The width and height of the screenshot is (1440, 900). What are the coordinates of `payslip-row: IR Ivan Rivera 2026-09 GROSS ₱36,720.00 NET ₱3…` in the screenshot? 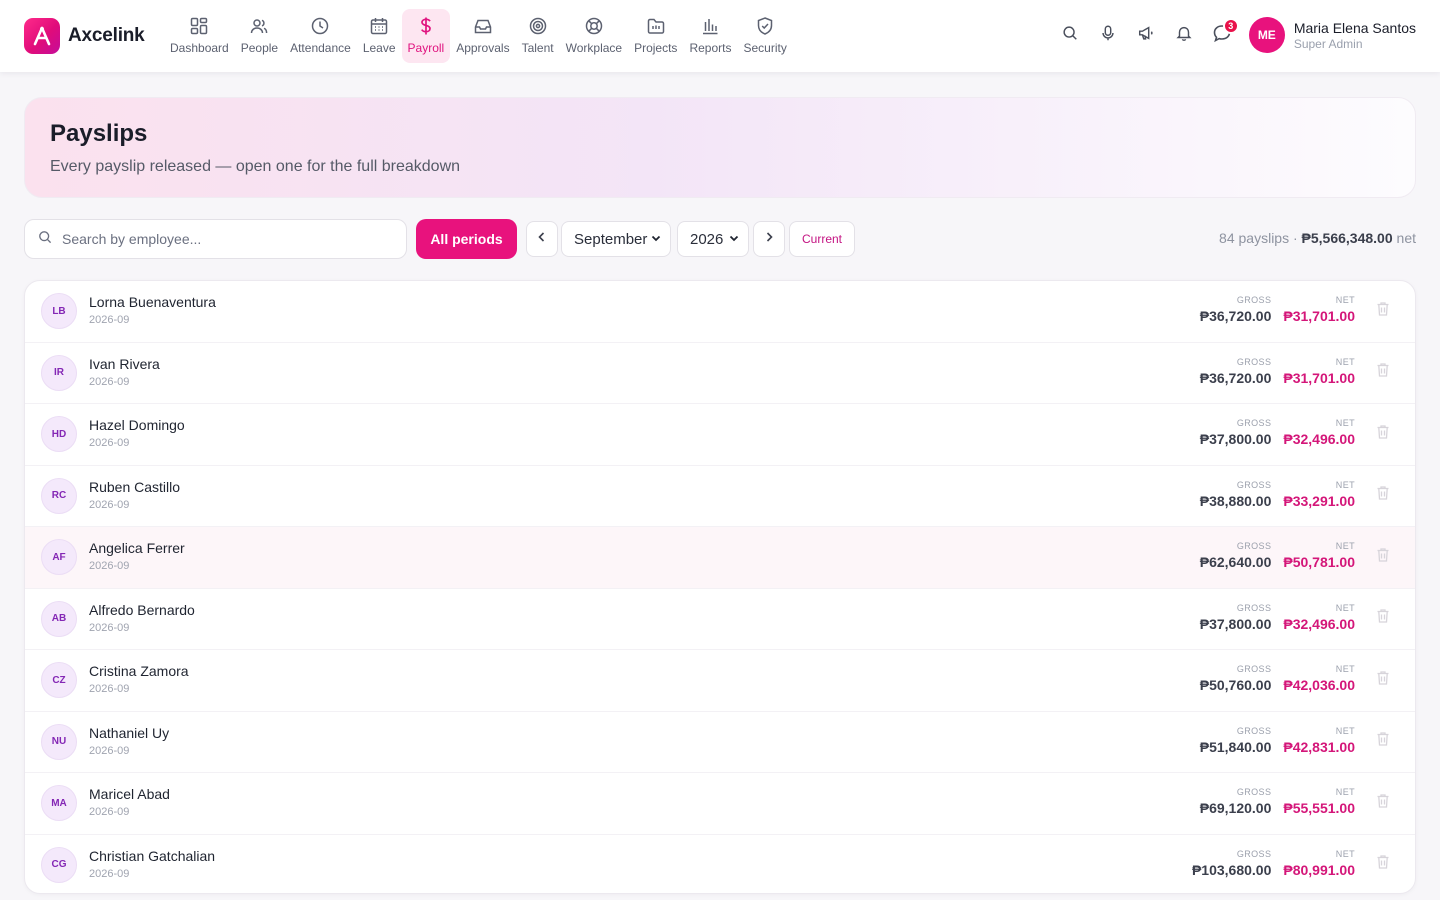 It's located at (720, 373).